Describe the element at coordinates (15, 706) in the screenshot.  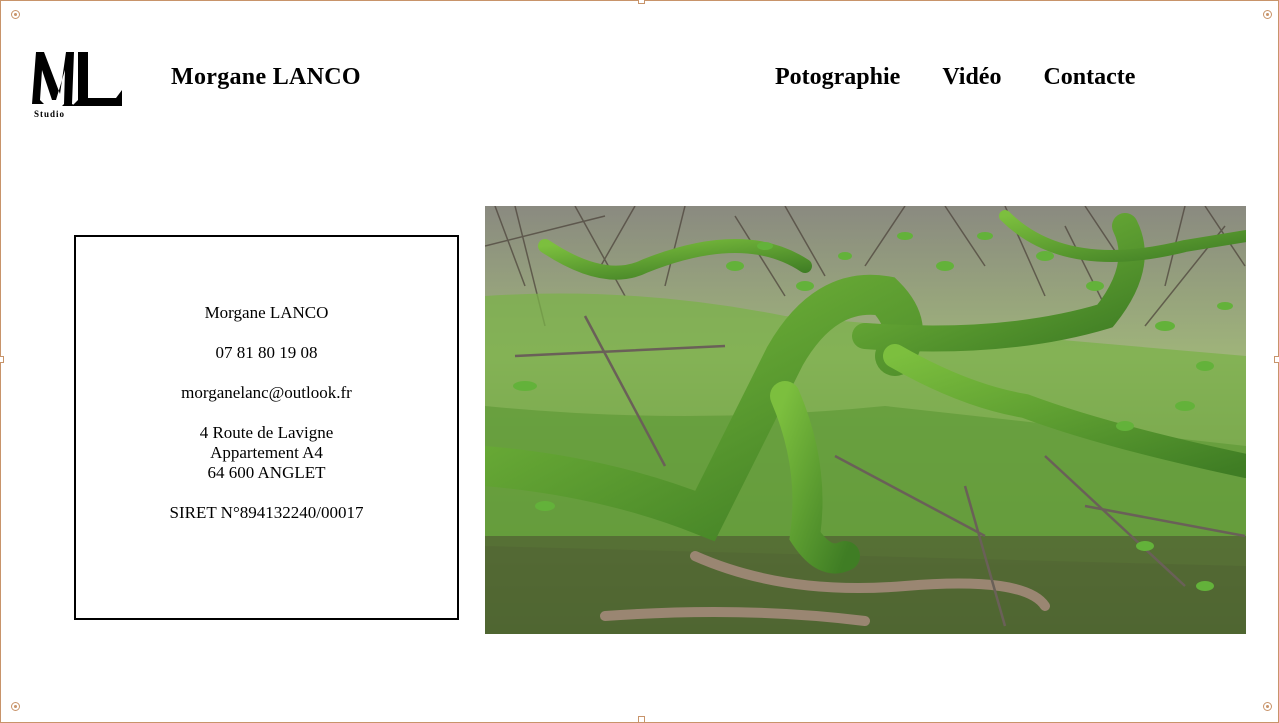
I see `corner-handle-bottom-left` at that location.